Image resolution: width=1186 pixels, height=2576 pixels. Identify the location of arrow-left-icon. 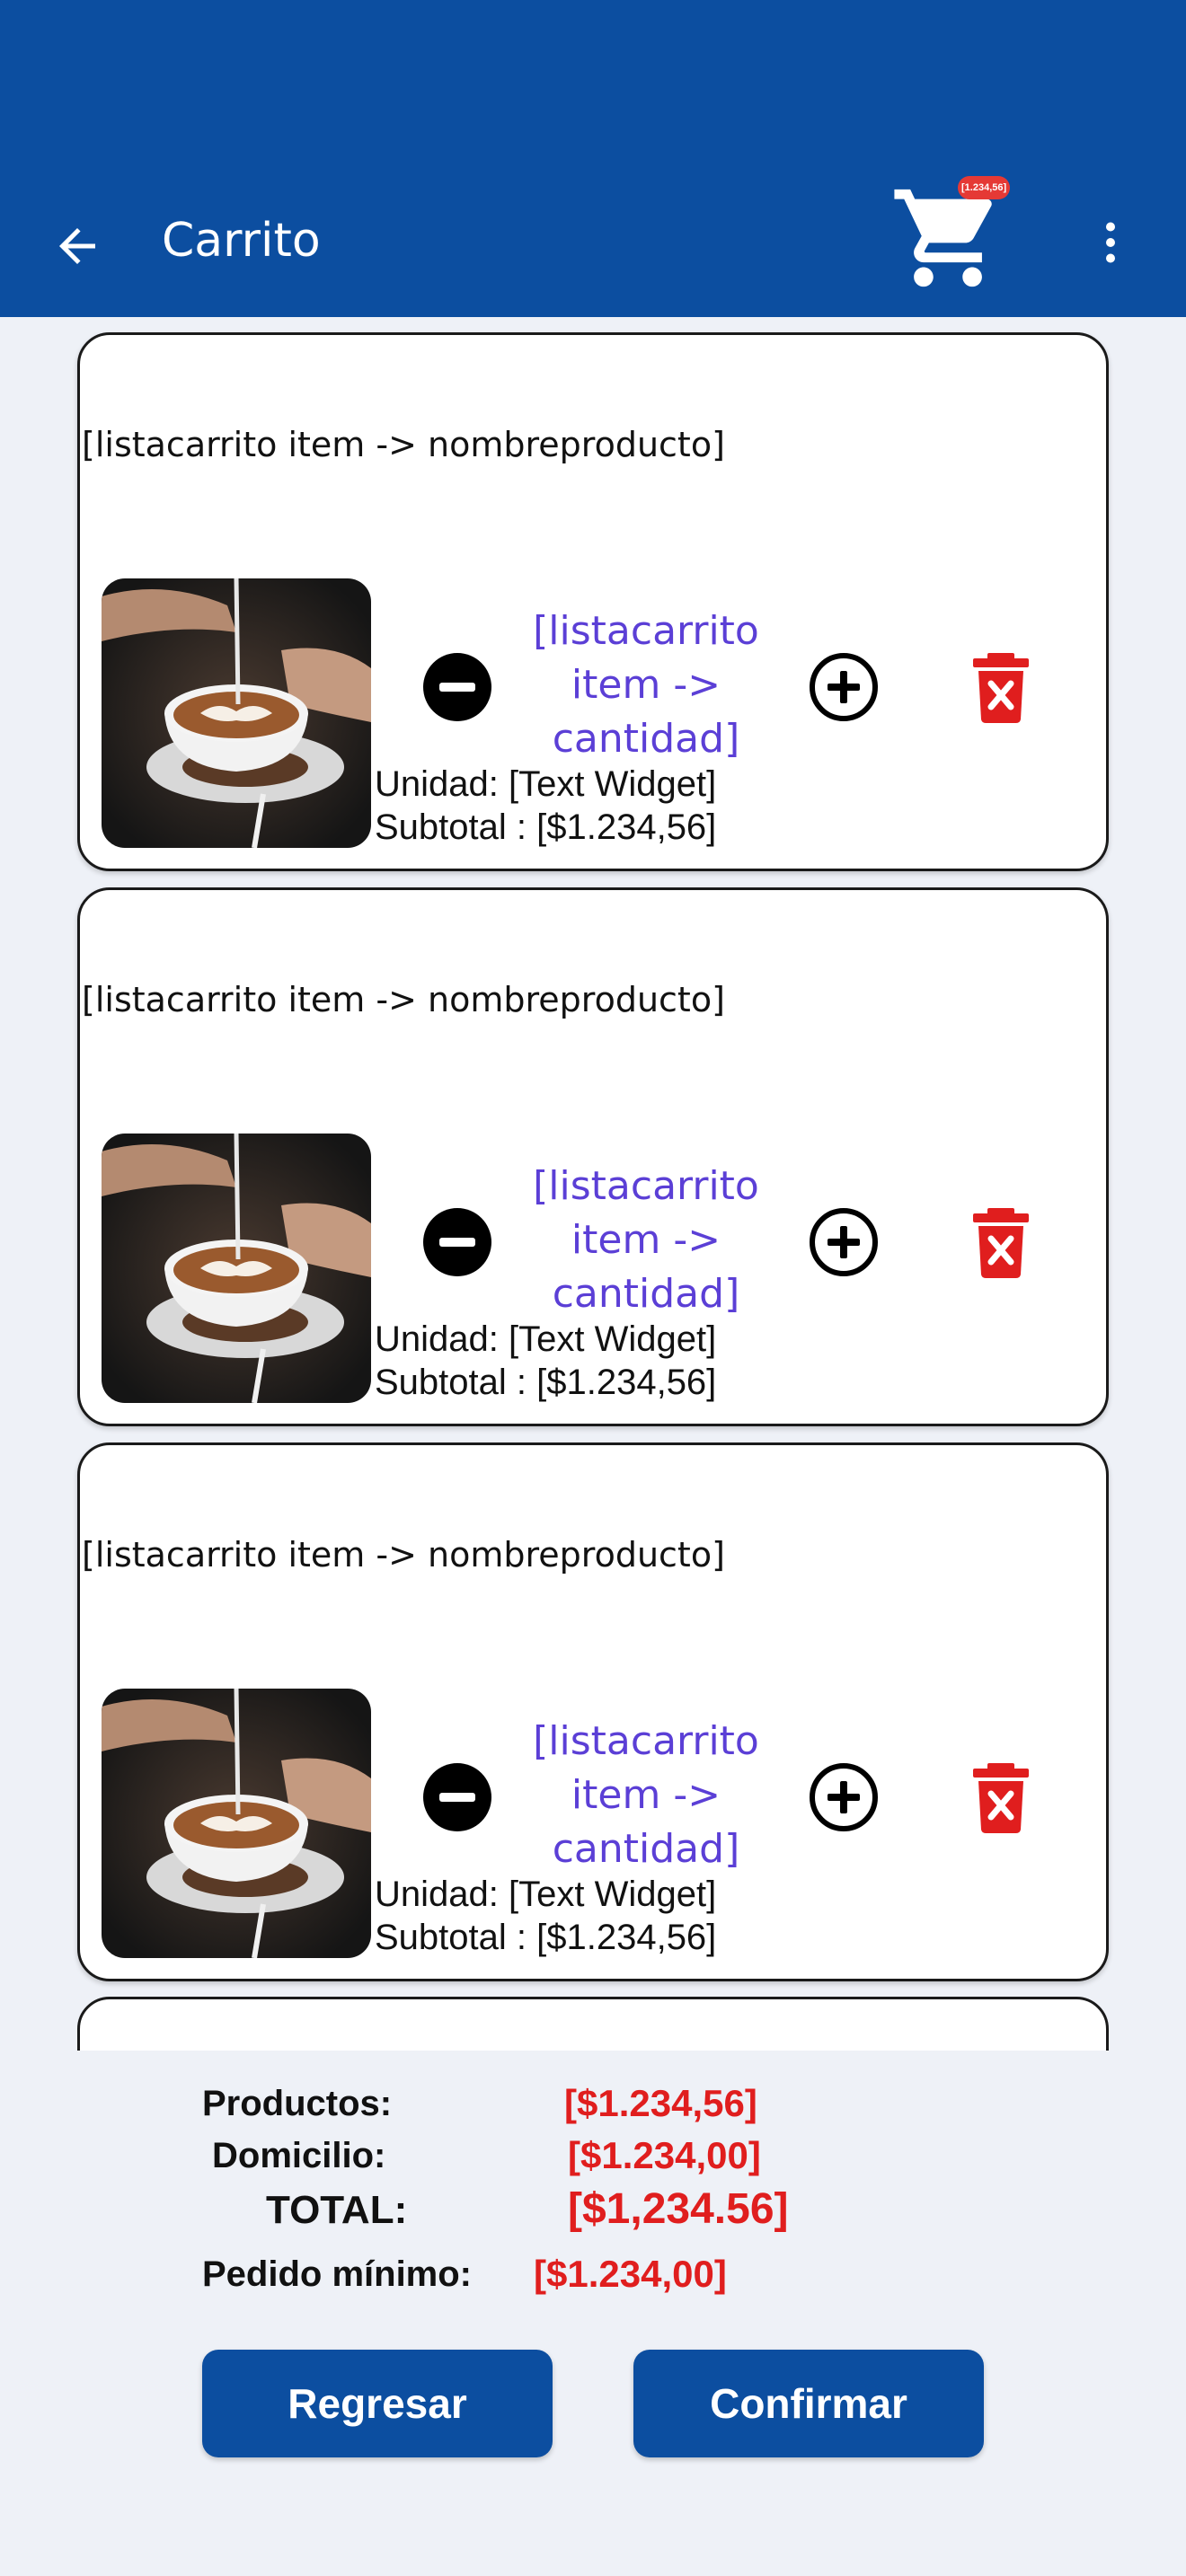
(77, 246).